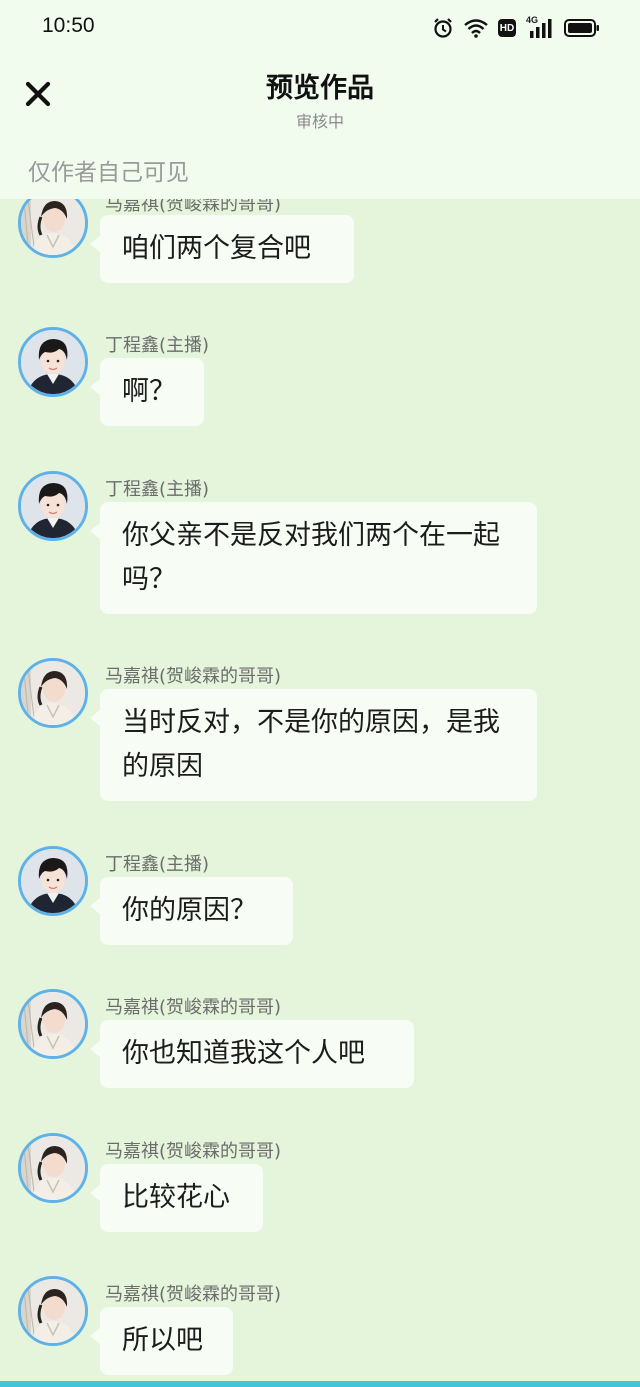  What do you see at coordinates (147, 392) in the screenshot?
I see `message-bubble: 啊？` at bounding box center [147, 392].